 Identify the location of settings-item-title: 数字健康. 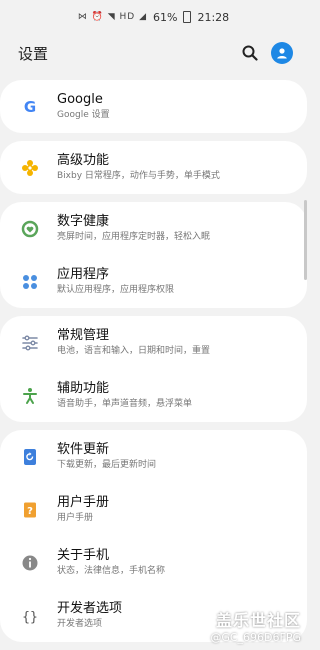
(83, 221).